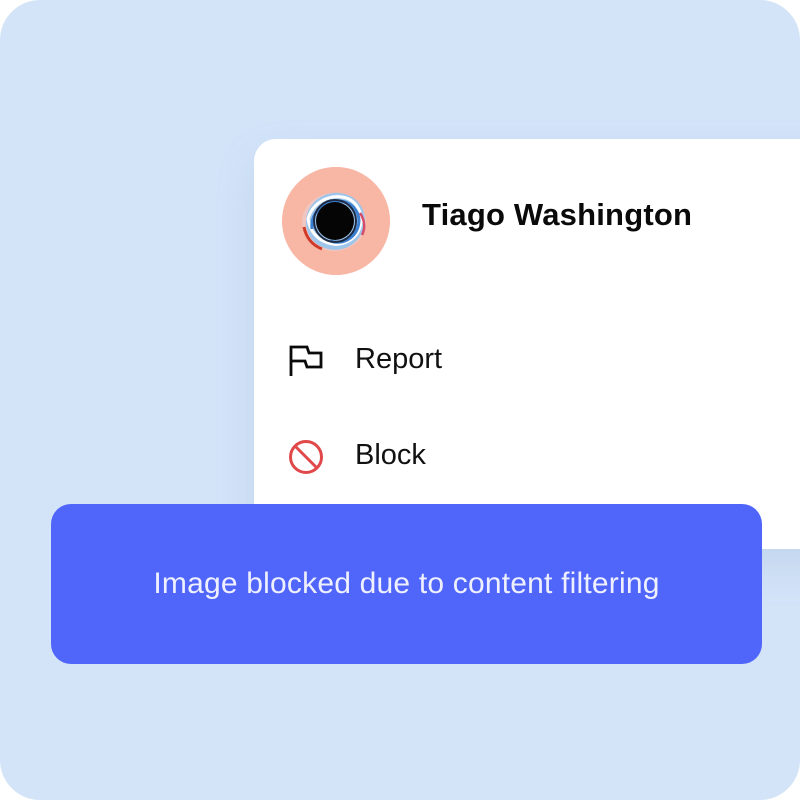  I want to click on block-icon, so click(306, 457).